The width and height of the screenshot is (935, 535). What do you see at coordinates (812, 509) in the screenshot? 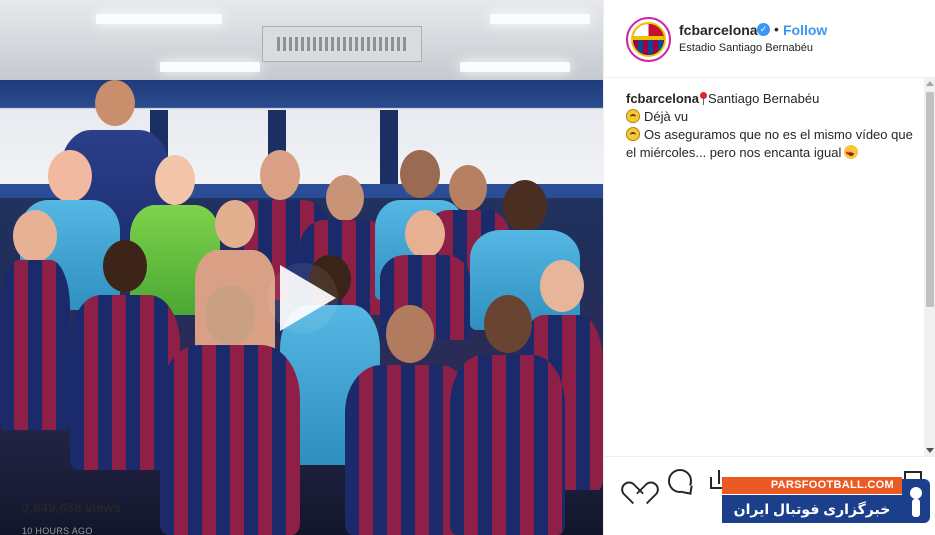
I see `watermark-tagline: خبرگزاری فوتبال ایران` at bounding box center [812, 509].